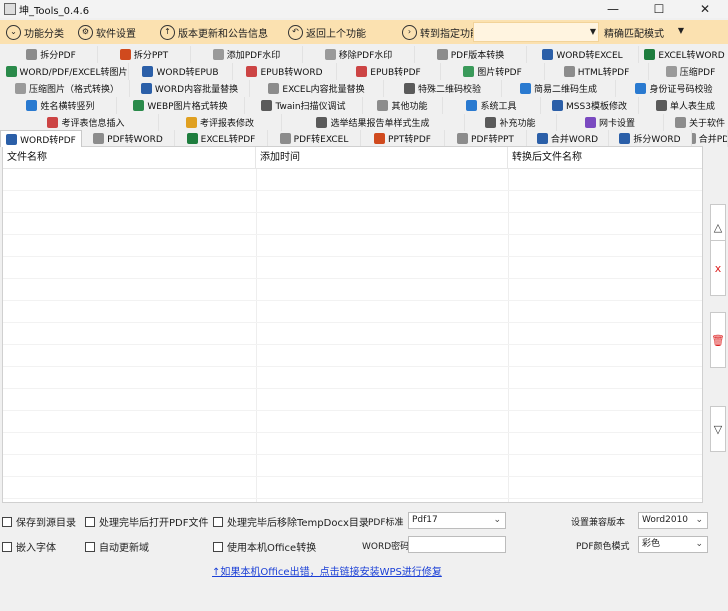  What do you see at coordinates (339, 32) in the screenshot?
I see `toolbar-button: ↶ 返回上个功能` at bounding box center [339, 32].